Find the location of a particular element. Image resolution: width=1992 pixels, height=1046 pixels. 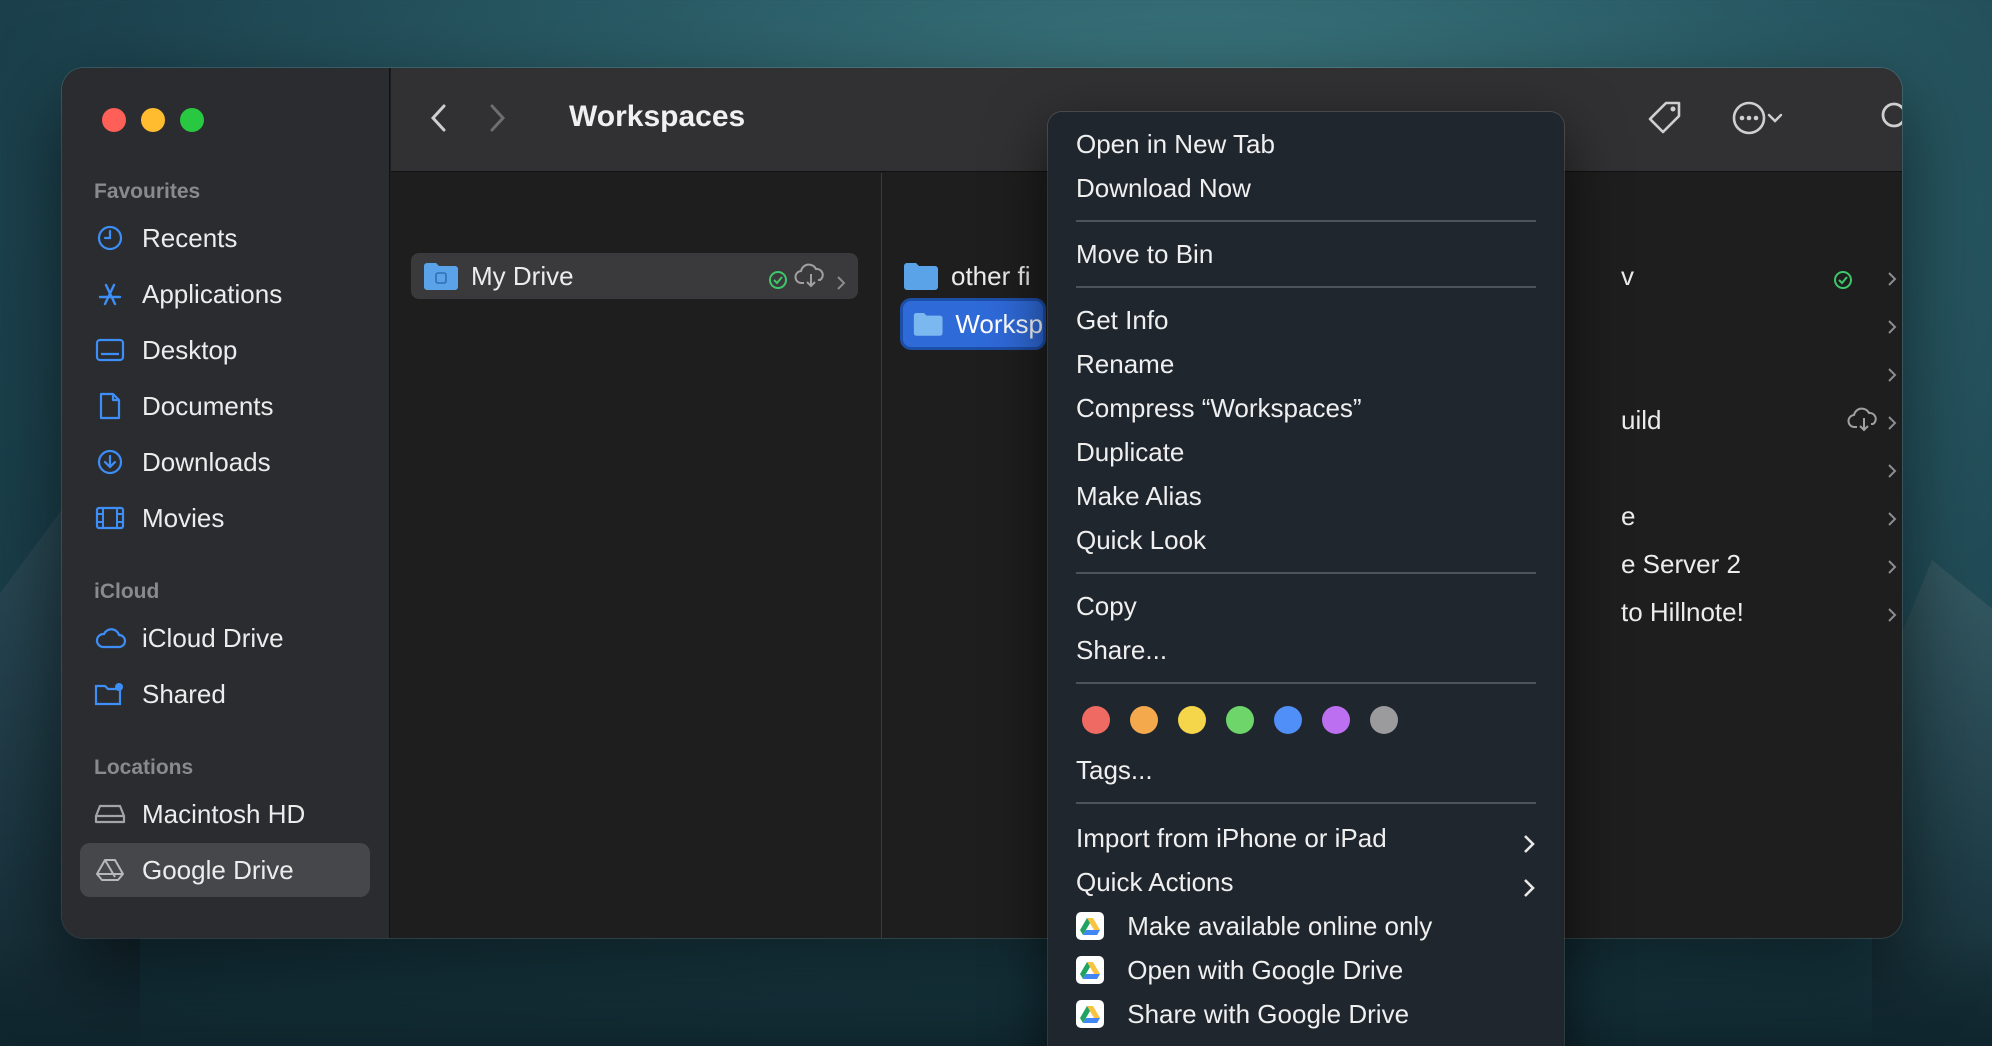

sidebar-item-label: Movies is located at coordinates (183, 517).